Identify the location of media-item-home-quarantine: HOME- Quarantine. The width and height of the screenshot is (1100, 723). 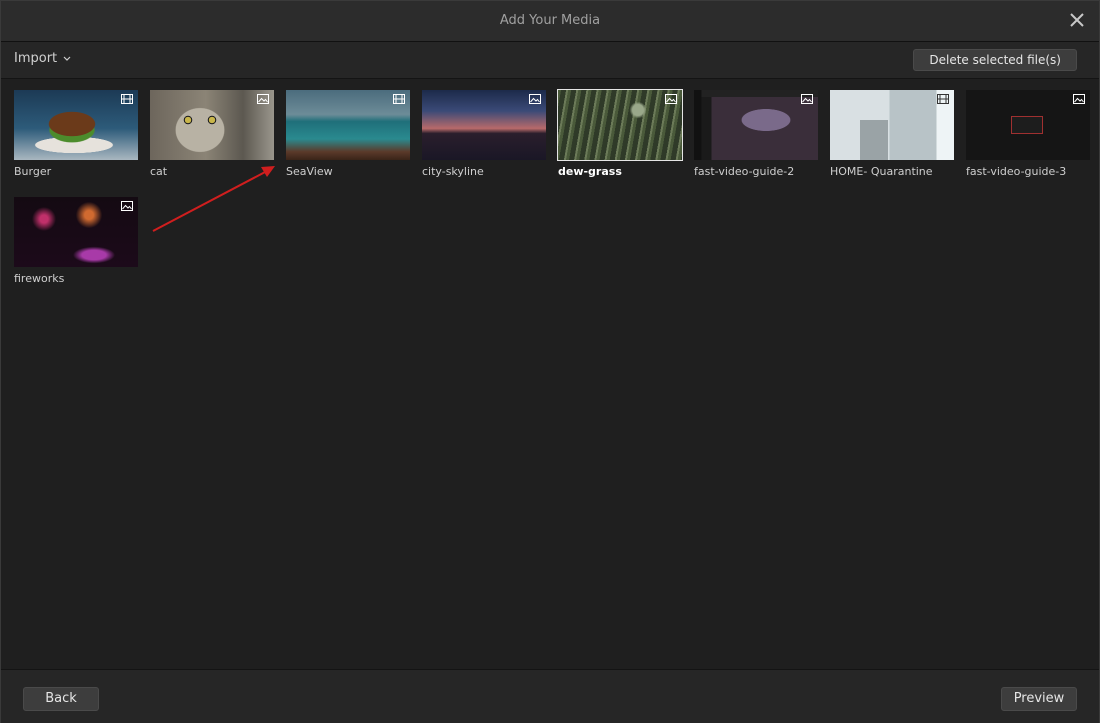
(892, 134).